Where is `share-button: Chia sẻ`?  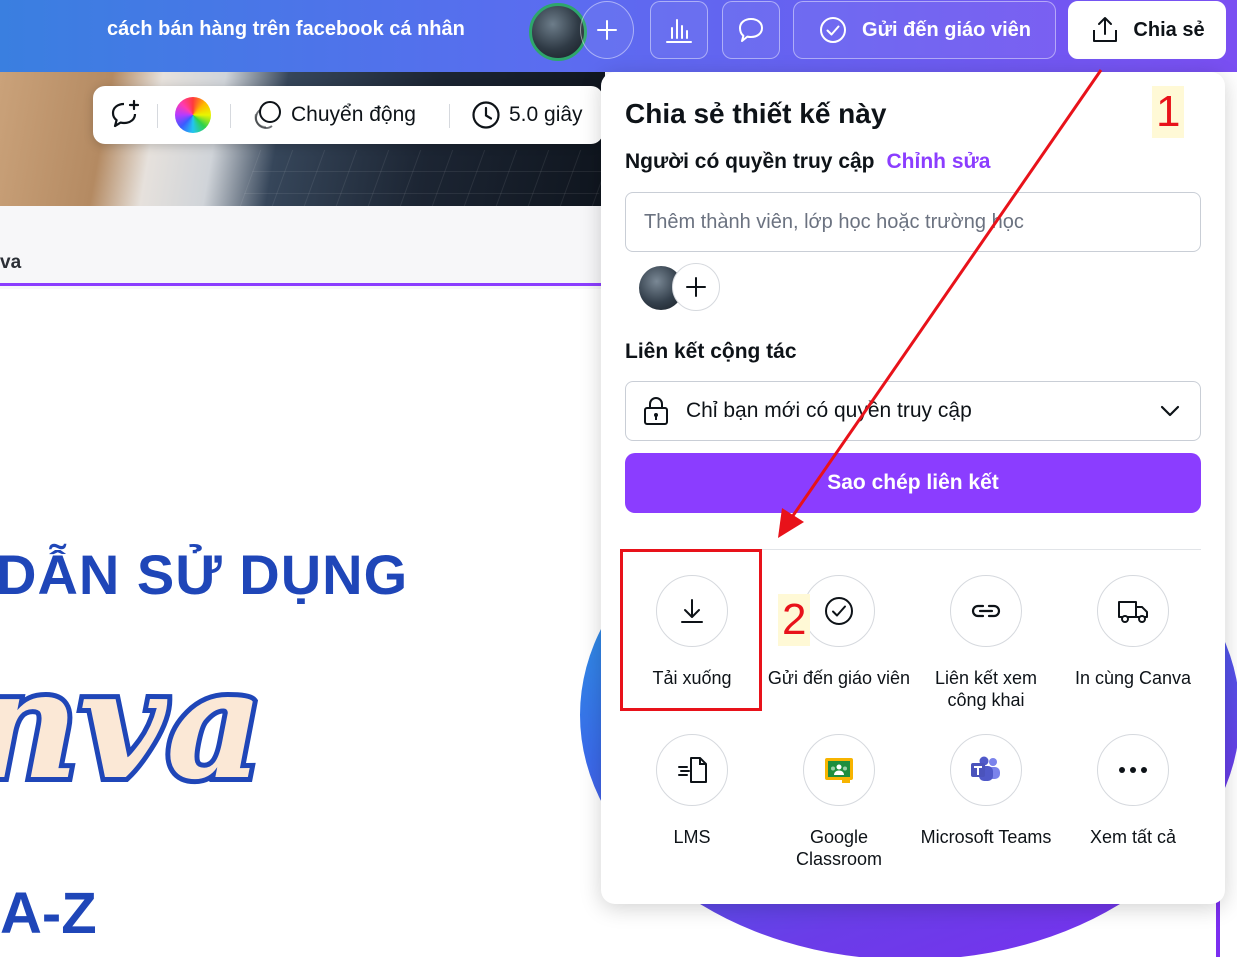
share-button: Chia sẻ is located at coordinates (1147, 30).